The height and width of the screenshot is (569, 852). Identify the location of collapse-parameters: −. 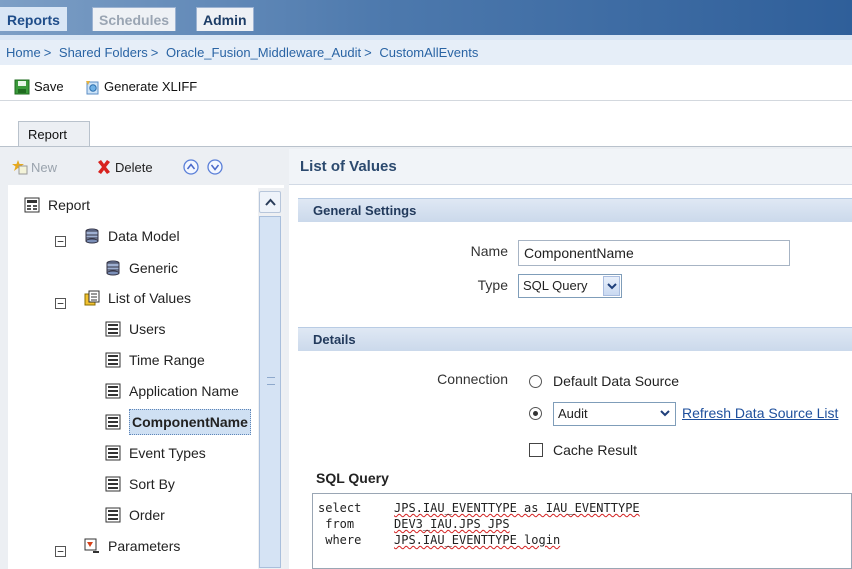
(60, 551).